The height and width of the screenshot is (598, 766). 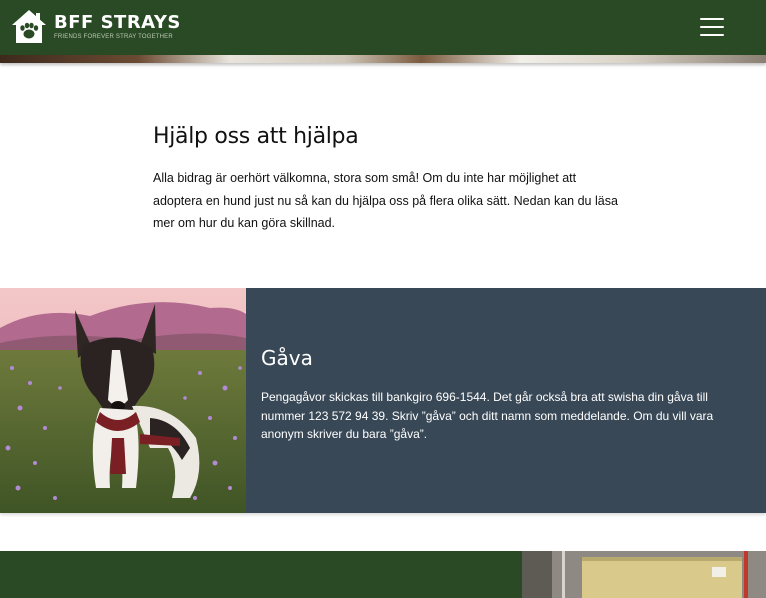 What do you see at coordinates (287, 358) in the screenshot?
I see `gift-title: Gåva` at bounding box center [287, 358].